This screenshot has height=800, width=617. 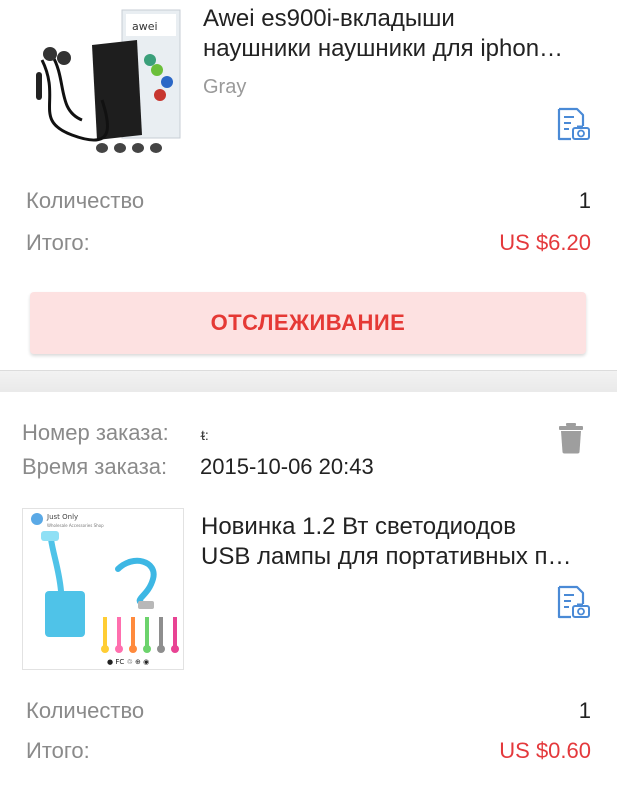 What do you see at coordinates (62, 517) in the screenshot?
I see `svg-text: Just Only` at bounding box center [62, 517].